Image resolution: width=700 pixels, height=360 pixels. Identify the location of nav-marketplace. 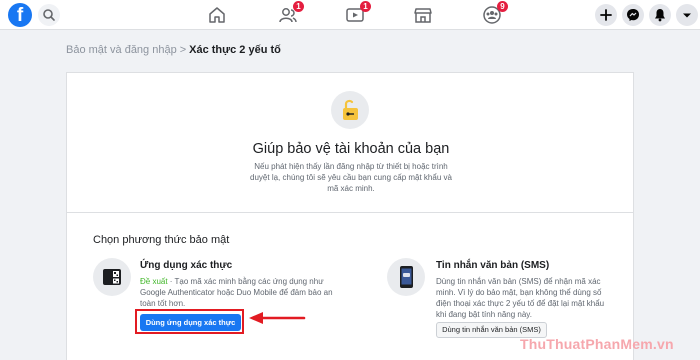
(423, 15).